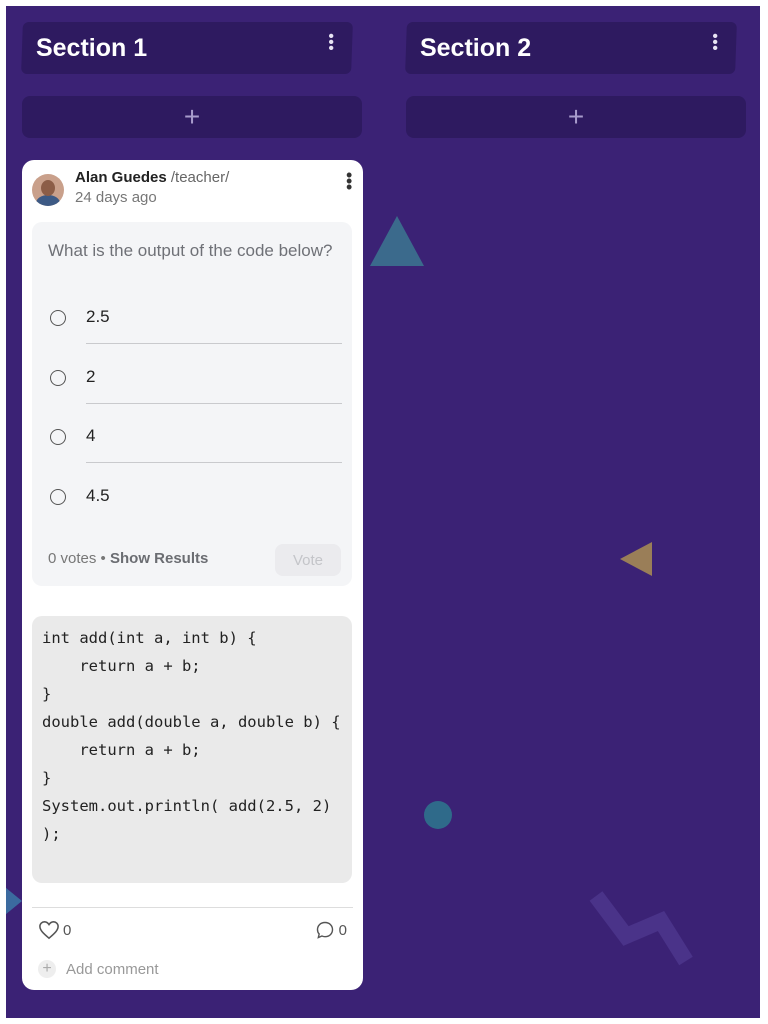 Image resolution: width=768 pixels, height=1024 pixels. Describe the element at coordinates (438, 815) in the screenshot. I see `circle-decoration` at that location.